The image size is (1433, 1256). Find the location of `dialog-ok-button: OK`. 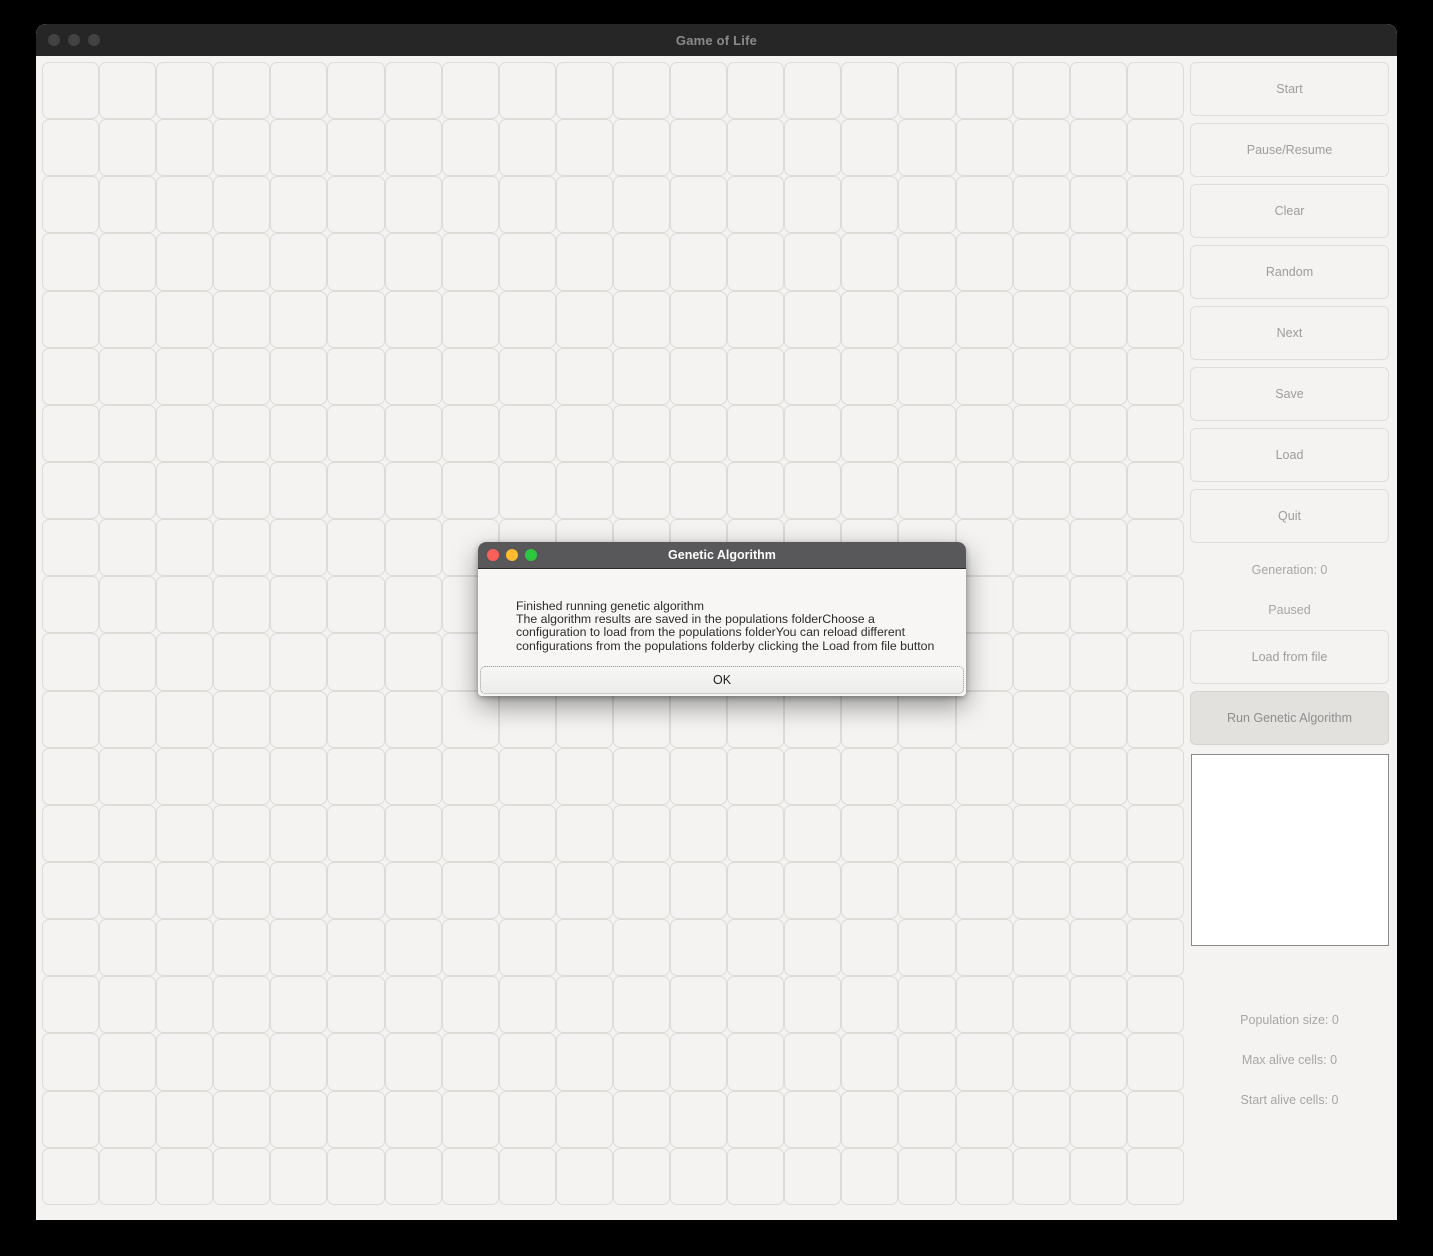

dialog-ok-button: OK is located at coordinates (722, 680).